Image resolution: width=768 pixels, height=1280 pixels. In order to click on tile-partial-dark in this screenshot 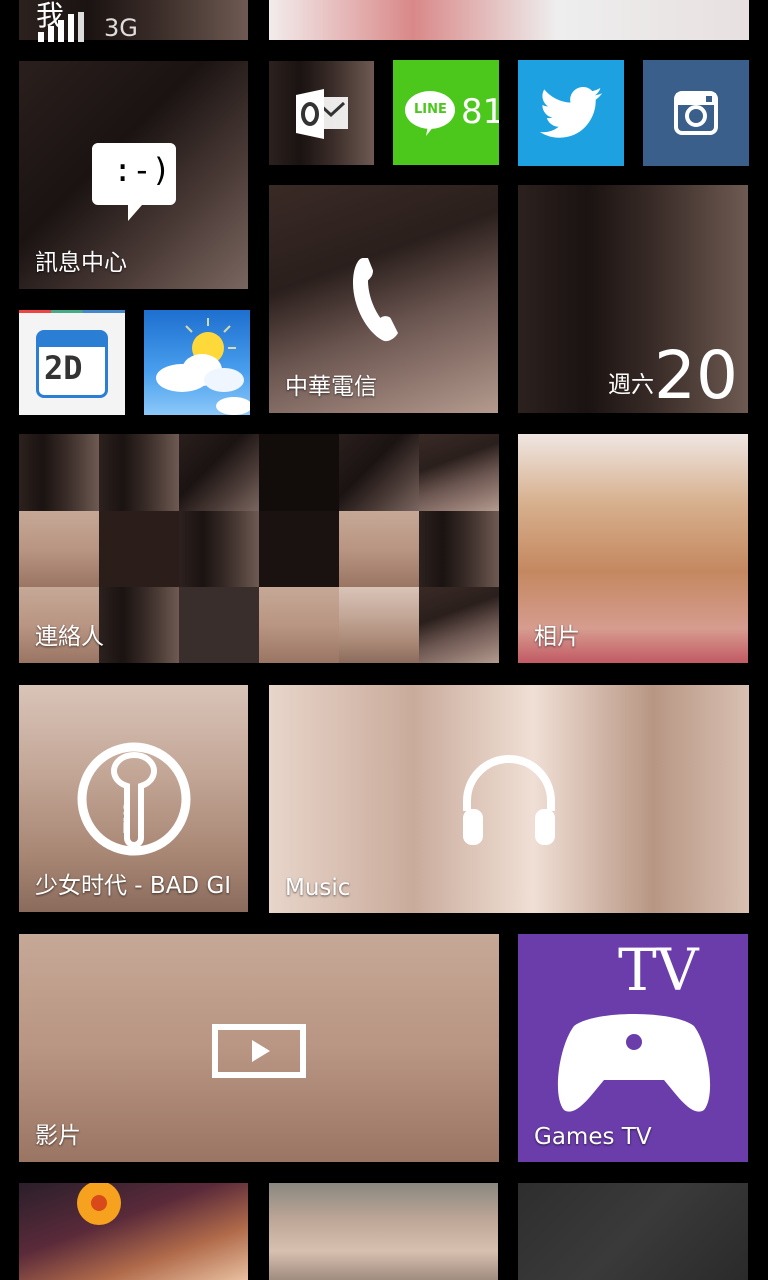, I will do `click(633, 1231)`.